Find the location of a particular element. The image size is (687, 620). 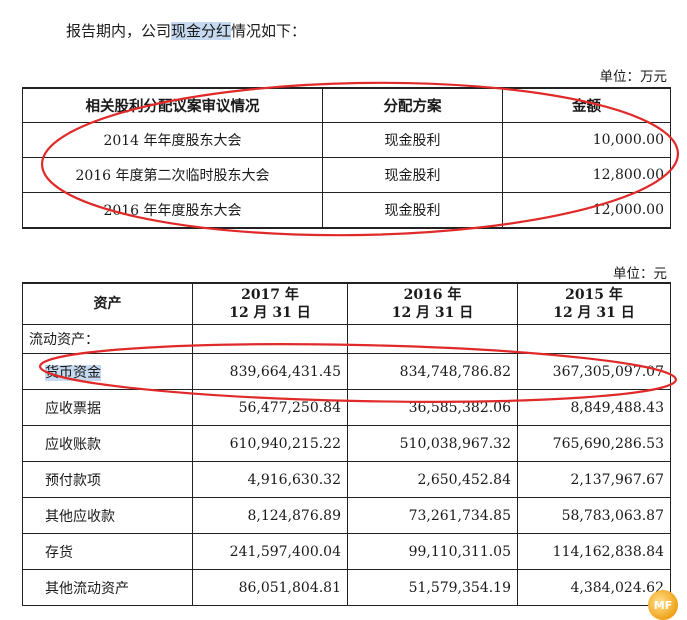

asset-name-cell: 存货 is located at coordinates (107, 551).